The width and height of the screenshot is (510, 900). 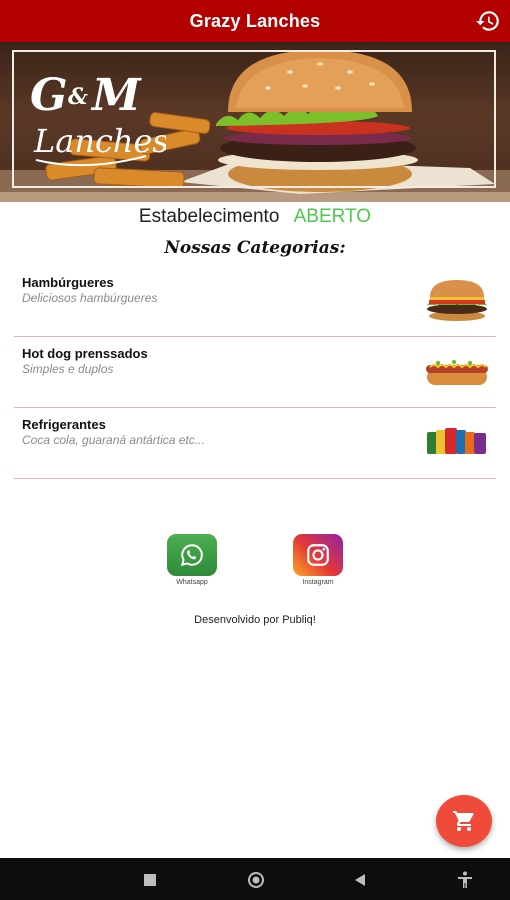 I want to click on instagram-button: Instagram, so click(x=318, y=560).